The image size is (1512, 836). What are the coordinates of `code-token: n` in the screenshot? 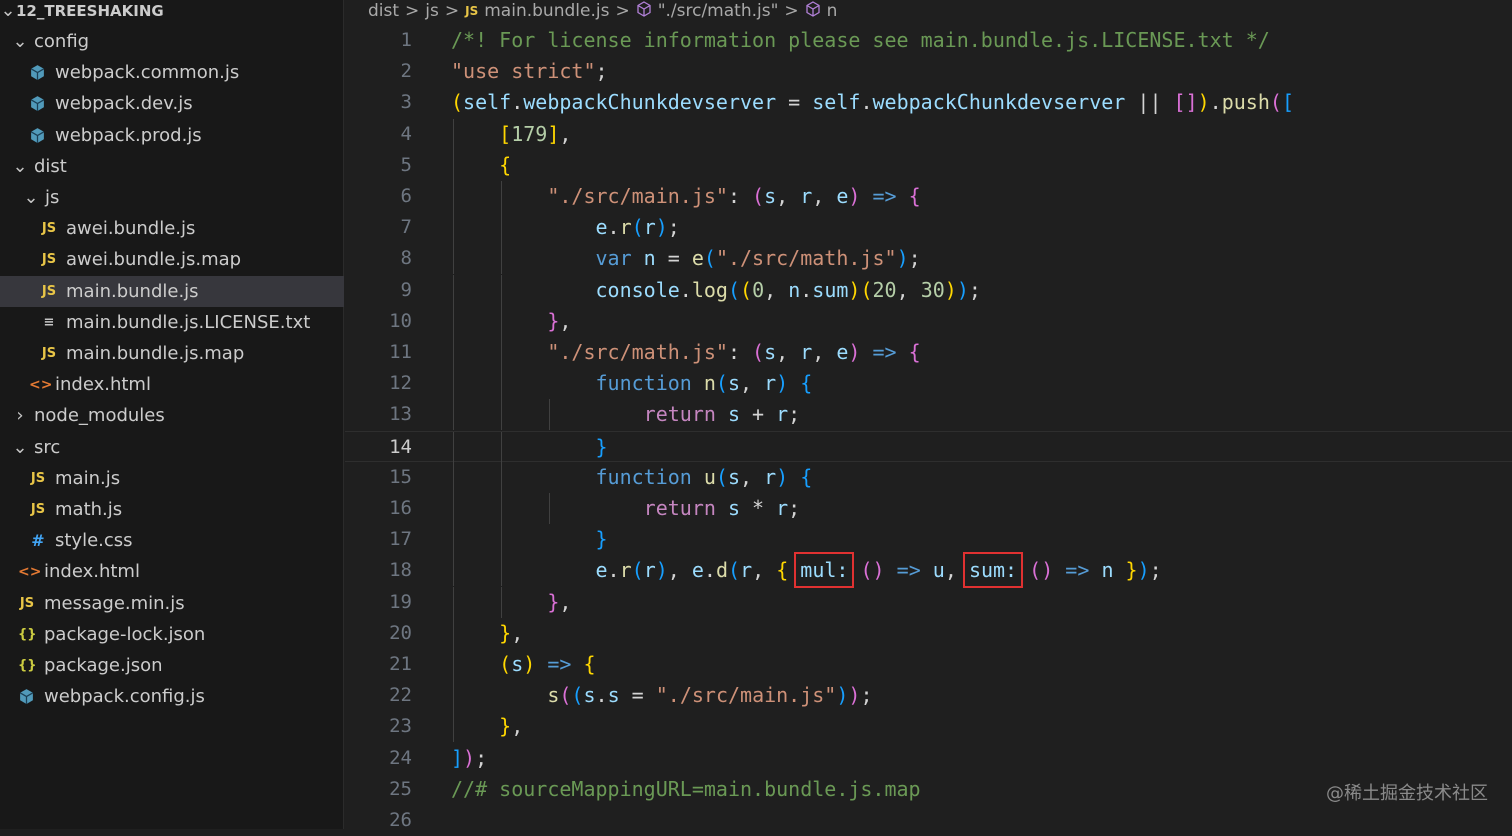 It's located at (1107, 570).